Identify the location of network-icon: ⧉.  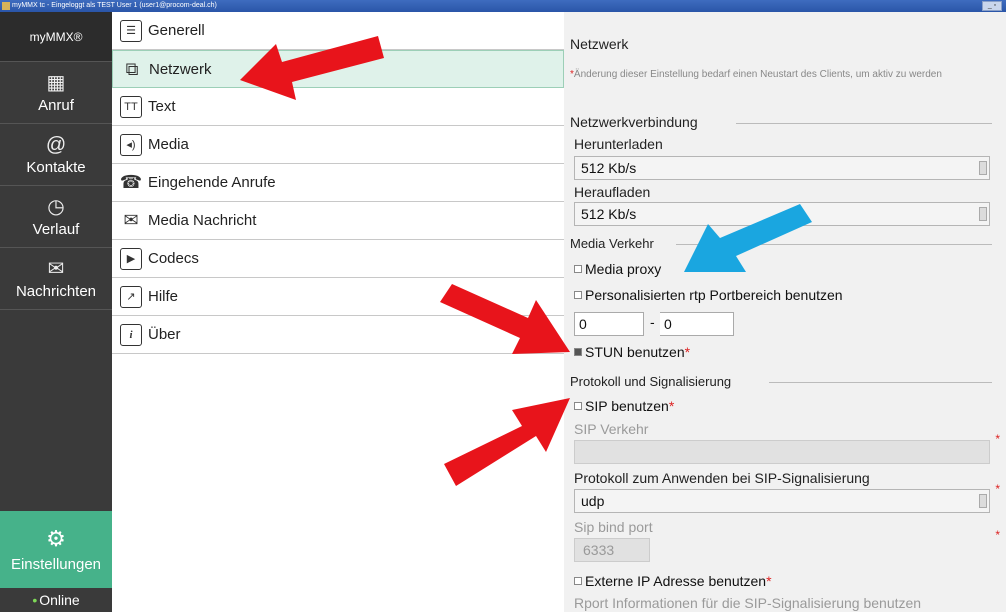
(132, 68).